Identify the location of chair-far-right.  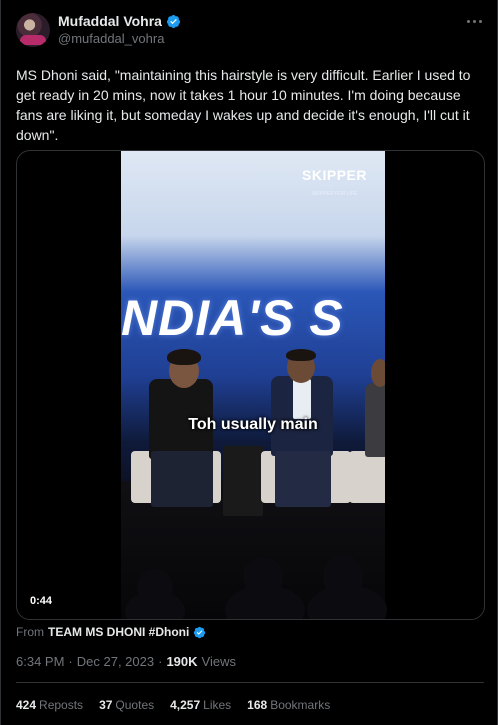
(367, 477).